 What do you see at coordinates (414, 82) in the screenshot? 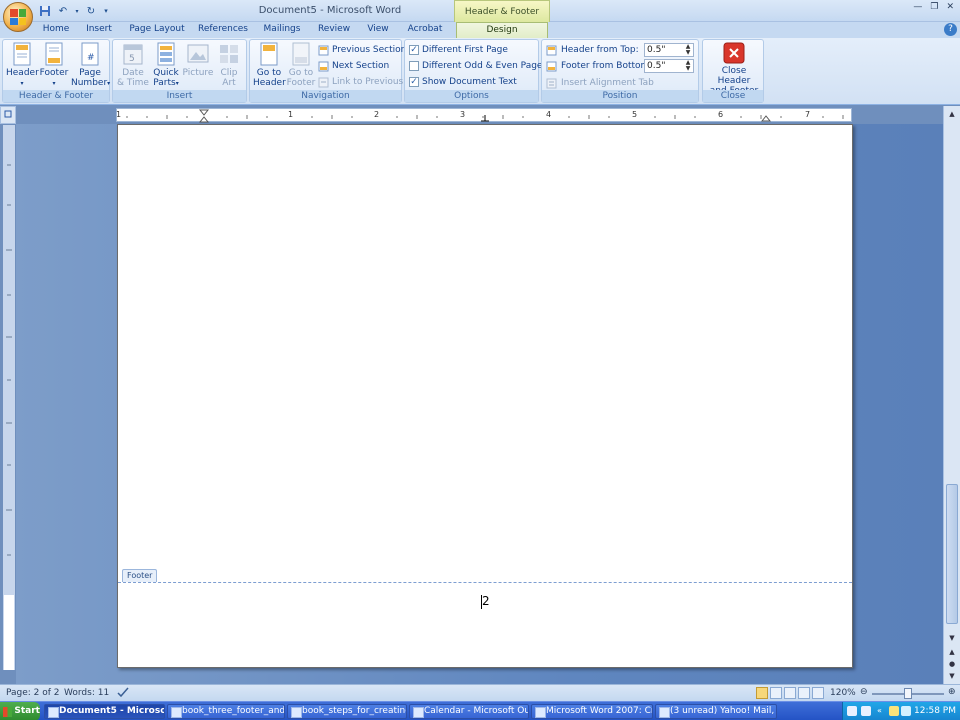
I see `show-document-text-checkbox: ✓` at bounding box center [414, 82].